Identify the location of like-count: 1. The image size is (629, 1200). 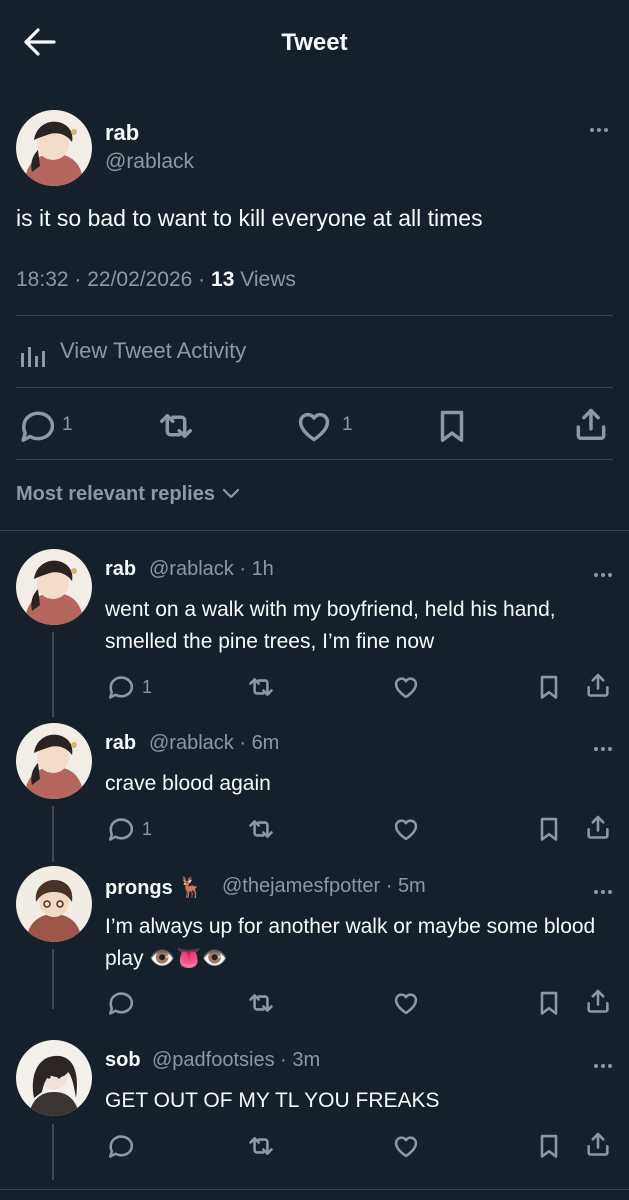
(347, 424).